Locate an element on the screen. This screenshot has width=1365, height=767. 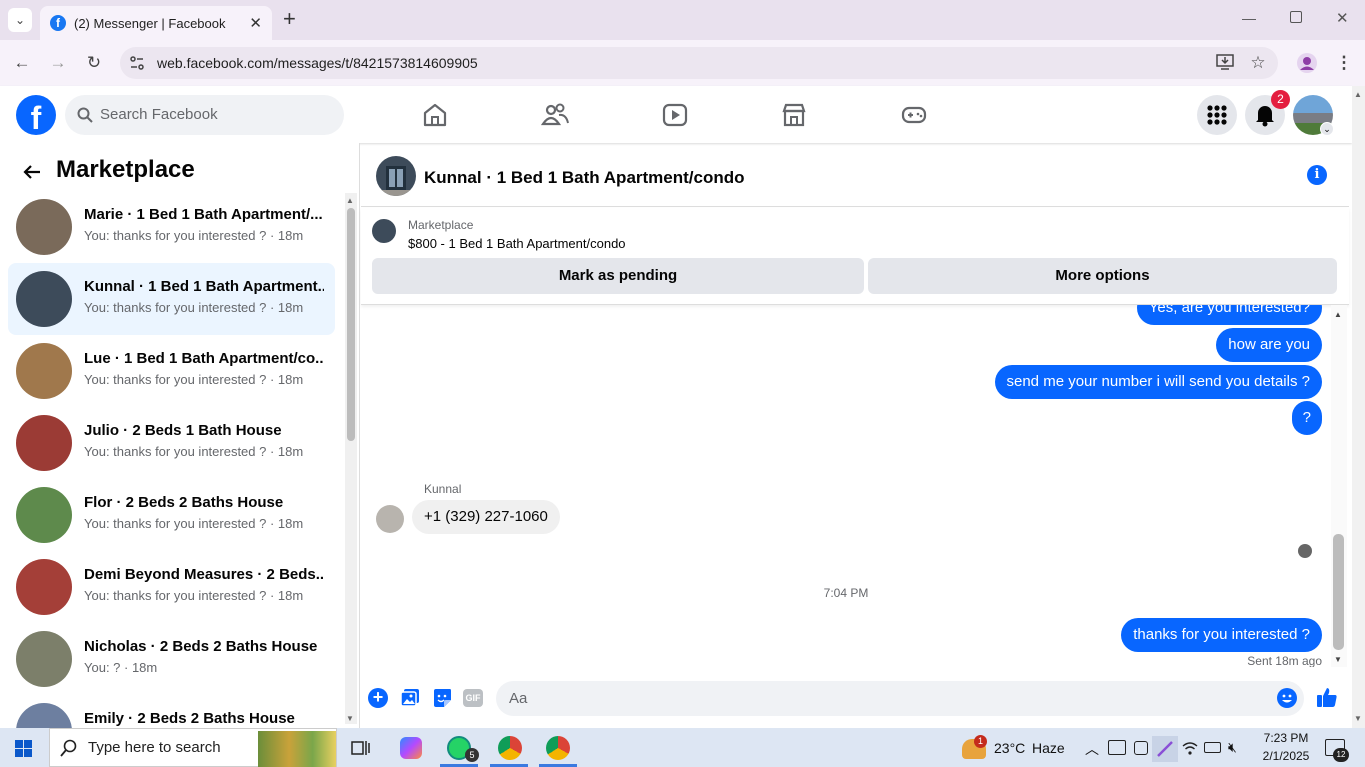
message-input: Aa is located at coordinates (900, 698).